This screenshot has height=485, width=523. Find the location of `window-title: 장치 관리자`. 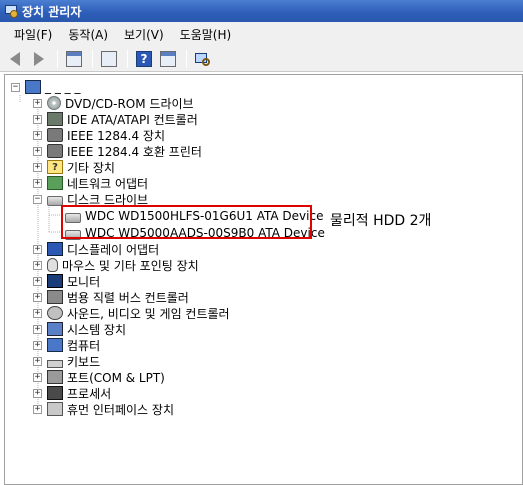

window-title: 장치 관리자 is located at coordinates (52, 11).